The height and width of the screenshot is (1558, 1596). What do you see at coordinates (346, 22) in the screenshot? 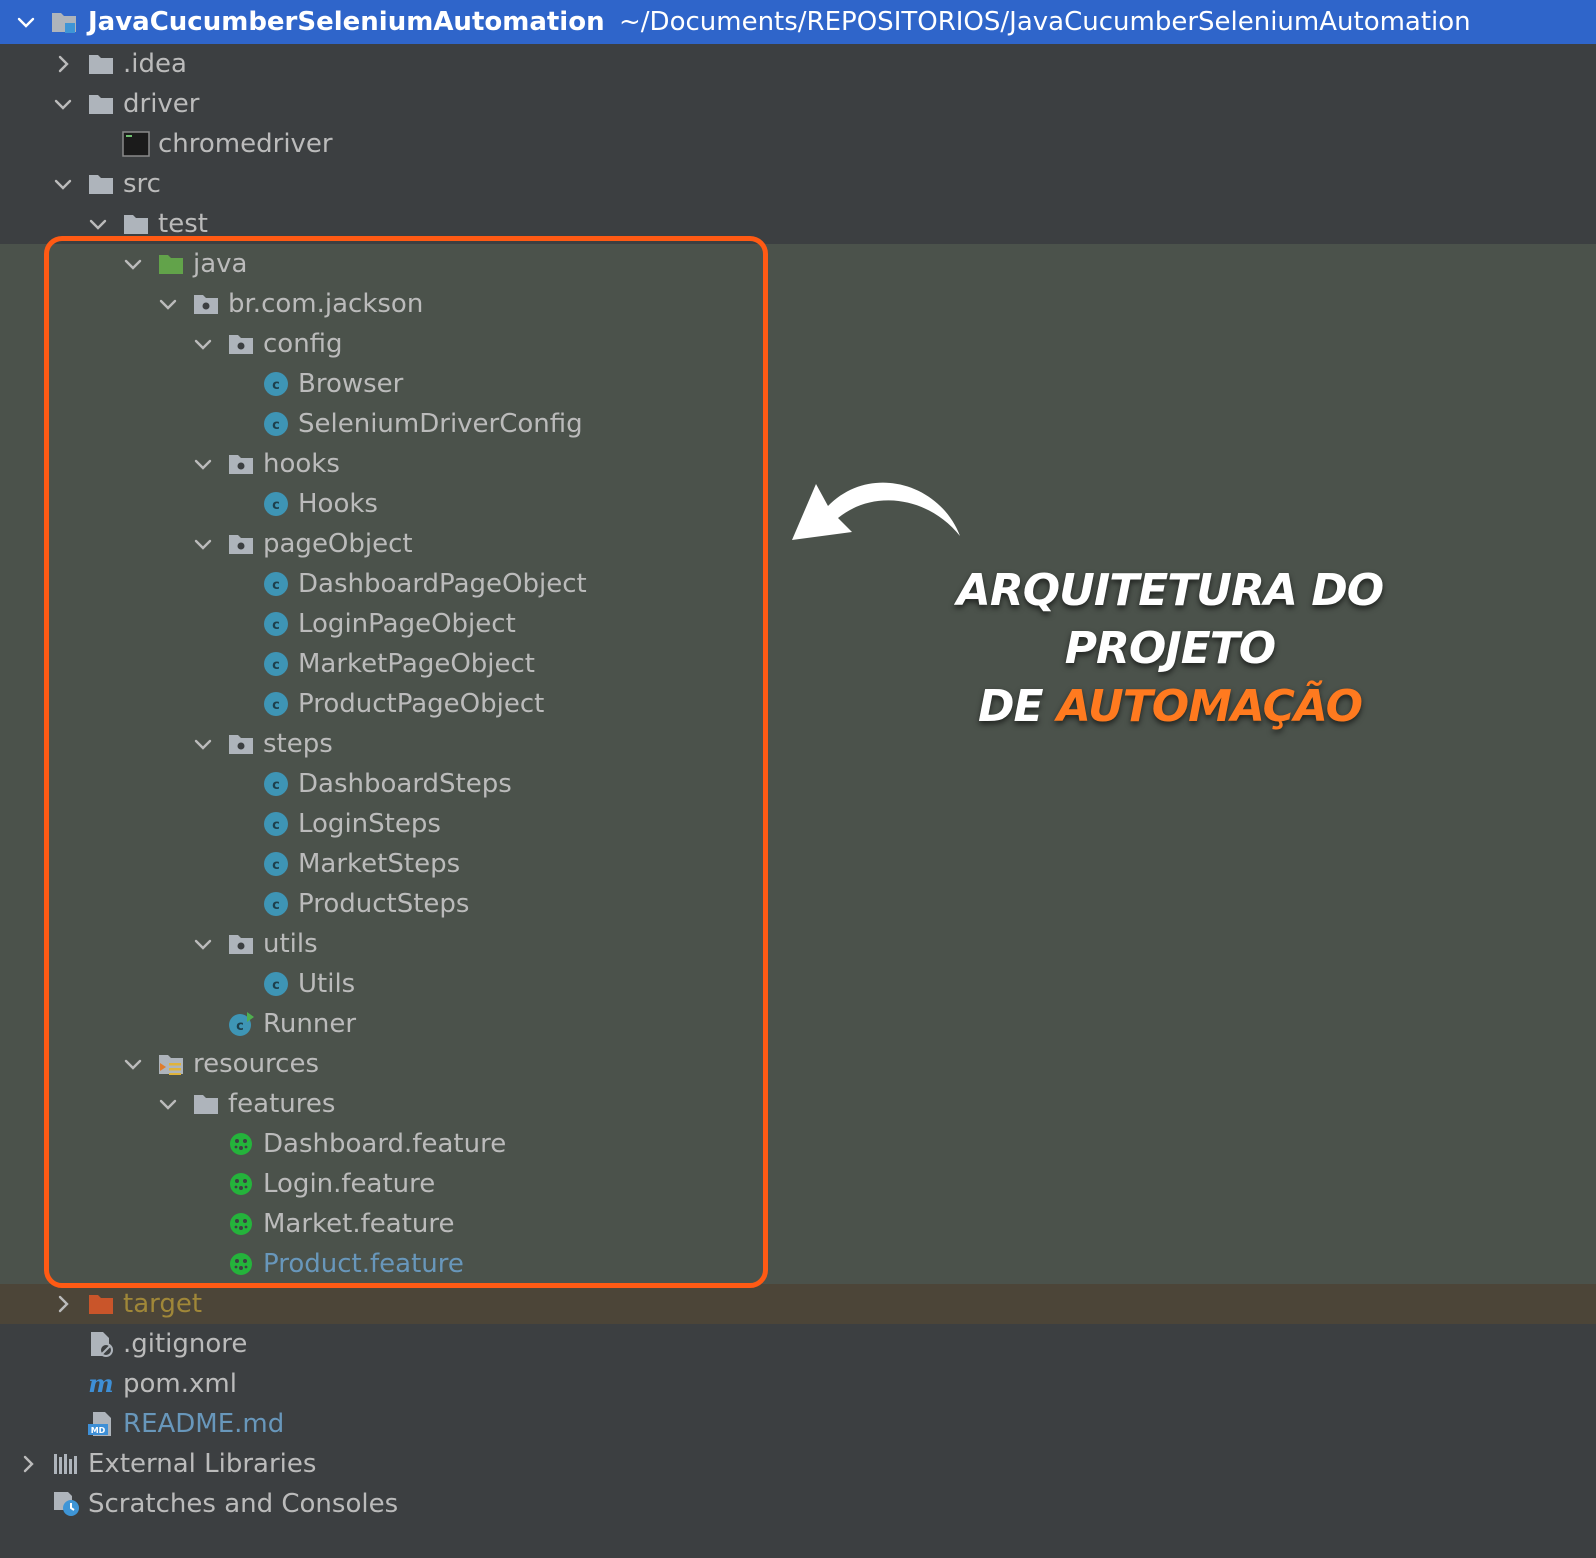
I see `project-name: JavaCucumberSeleniumAutomation` at bounding box center [346, 22].